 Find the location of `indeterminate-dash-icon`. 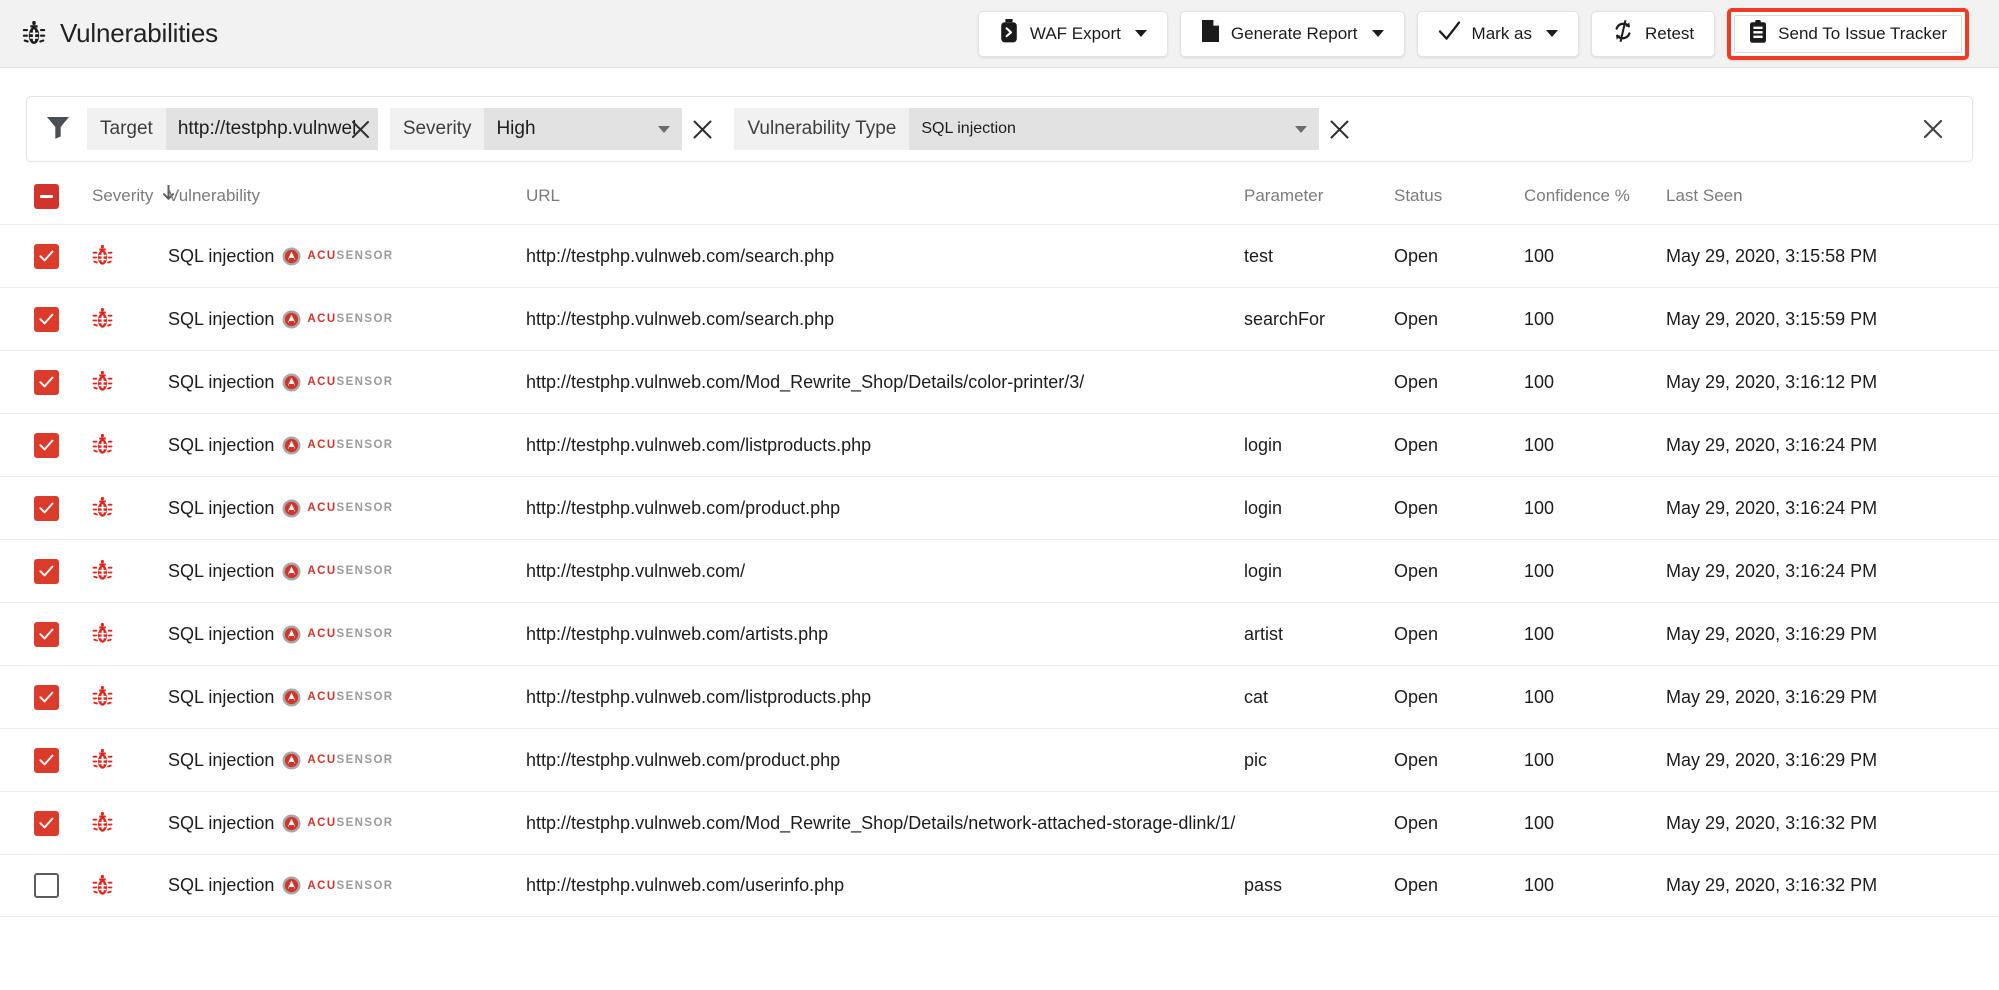

indeterminate-dash-icon is located at coordinates (46, 196).